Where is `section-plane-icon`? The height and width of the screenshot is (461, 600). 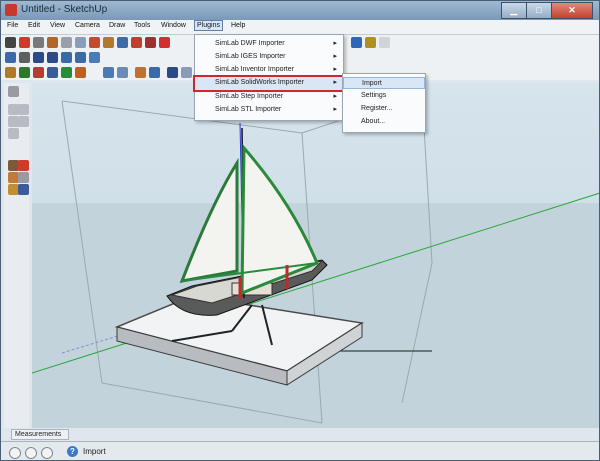 section-plane-icon is located at coordinates (80, 72).